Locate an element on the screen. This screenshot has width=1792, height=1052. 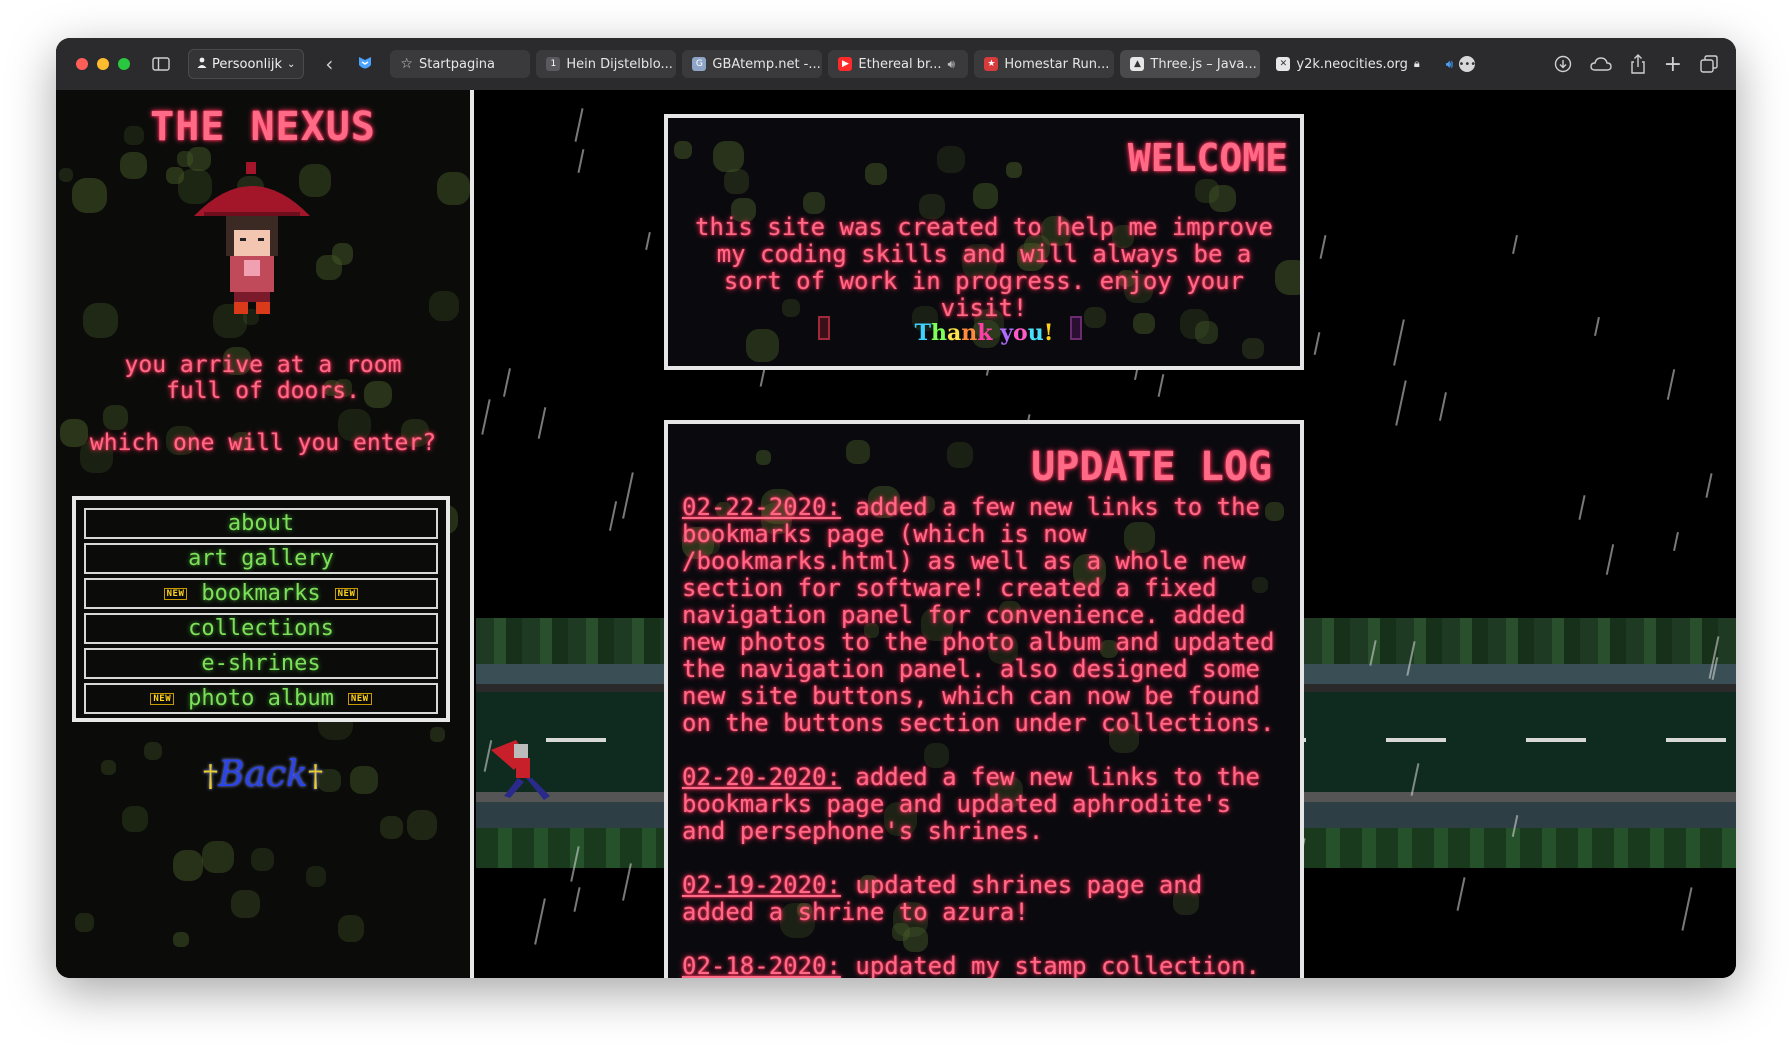
intro-line-2: full of doors. is located at coordinates (263, 391).